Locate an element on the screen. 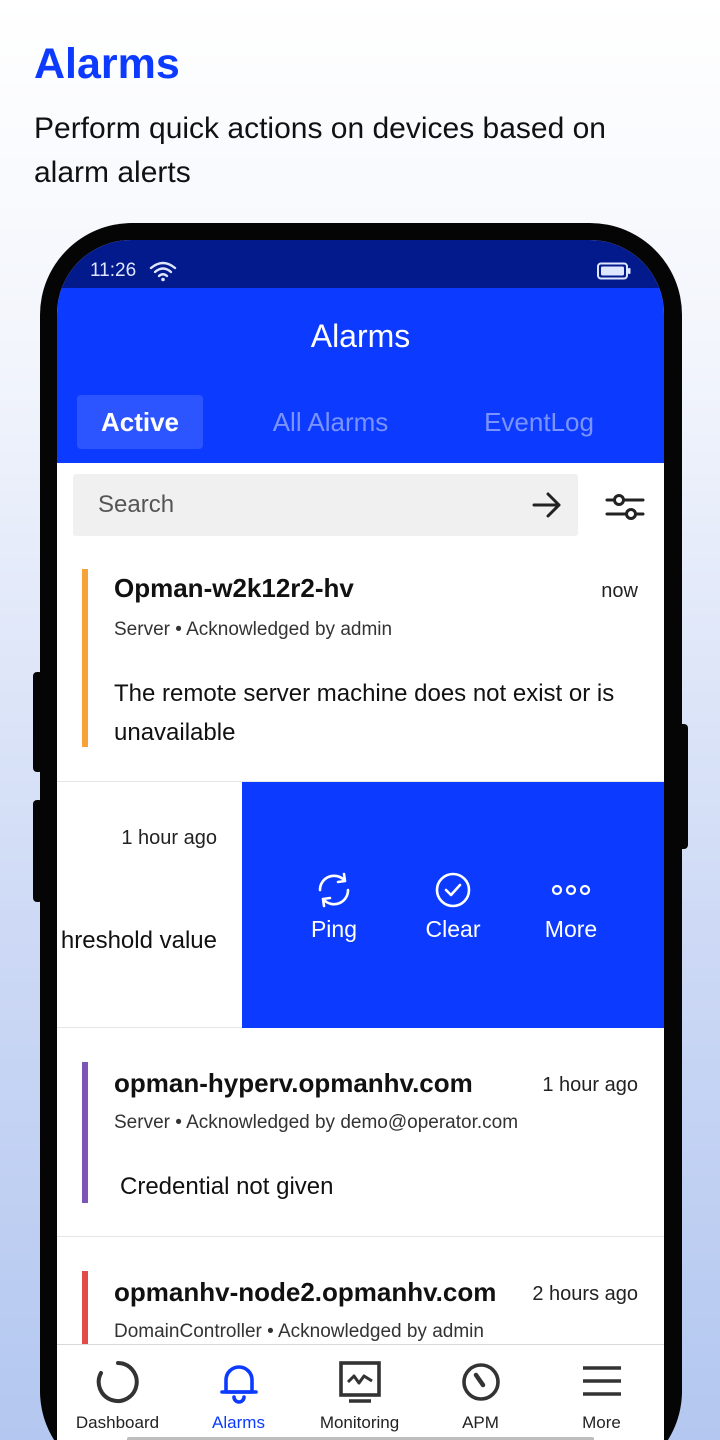 The width and height of the screenshot is (720, 1440). tab-active: Active is located at coordinates (140, 422).